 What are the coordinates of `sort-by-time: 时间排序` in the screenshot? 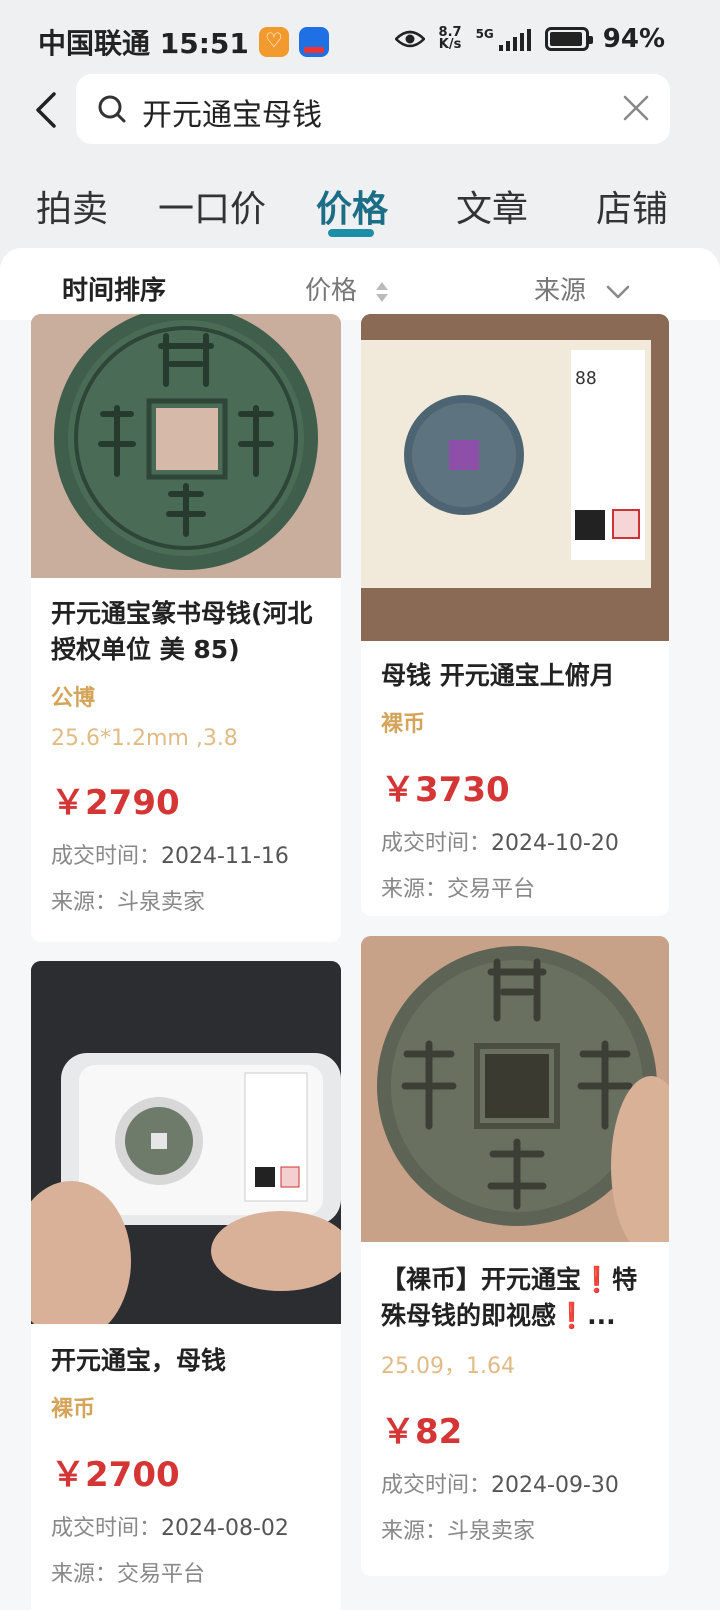 It's located at (114, 288).